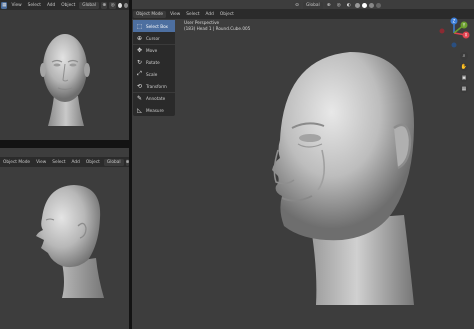 The width and height of the screenshot is (474, 329). I want to click on rotate-icon: ↻, so click(139, 62).